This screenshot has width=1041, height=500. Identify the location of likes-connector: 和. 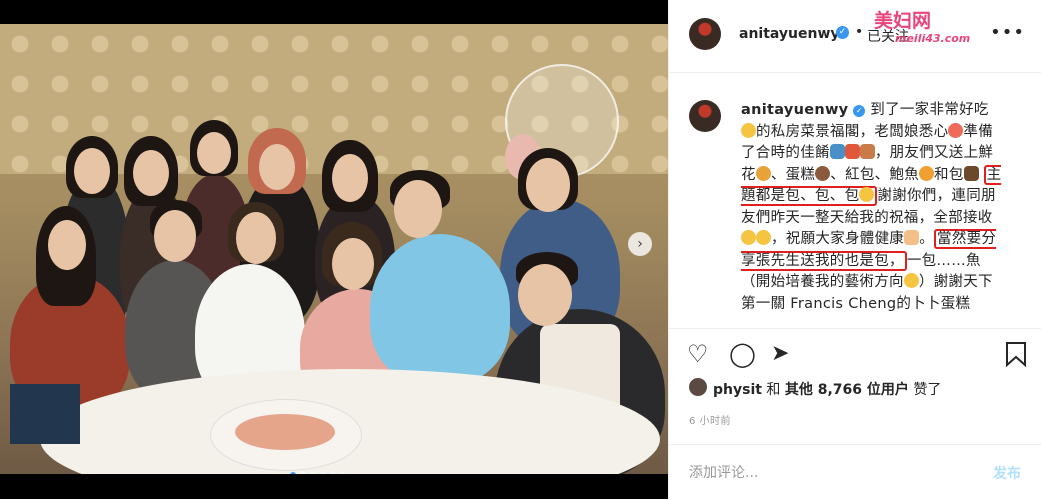
(773, 390).